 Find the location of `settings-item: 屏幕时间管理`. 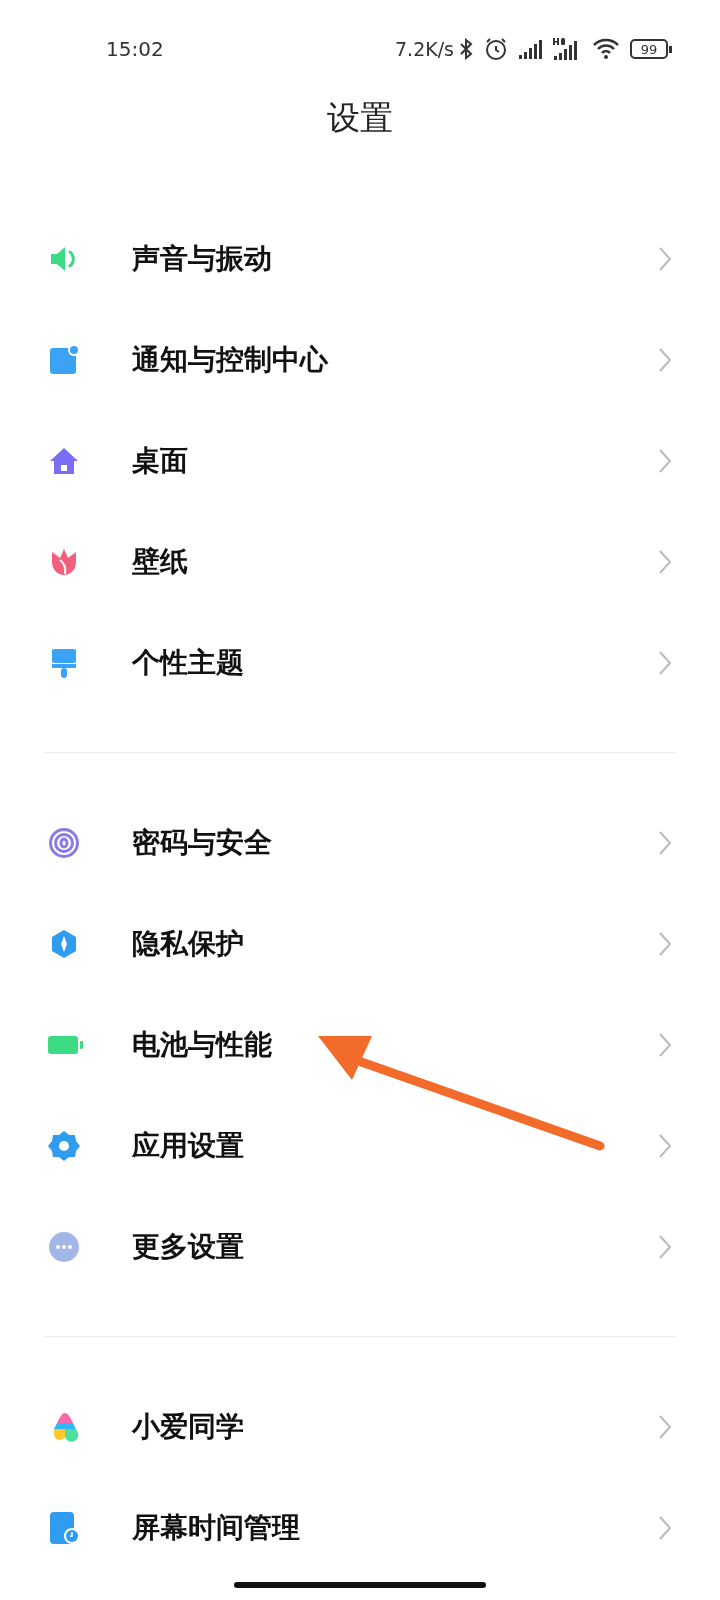

settings-item: 屏幕时间管理 is located at coordinates (360, 1527).